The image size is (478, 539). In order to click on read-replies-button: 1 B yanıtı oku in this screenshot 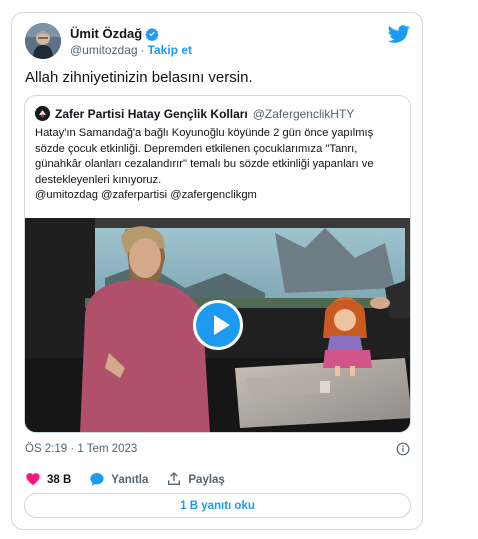, I will do `click(217, 505)`.